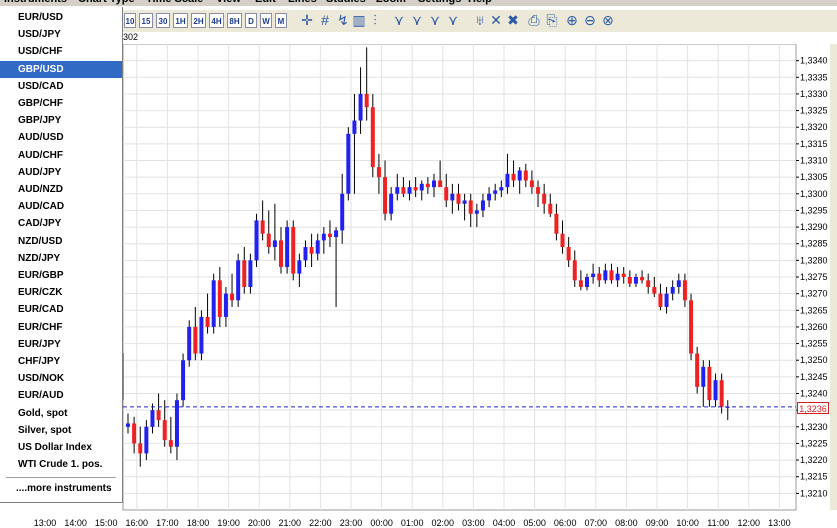 The image size is (837, 528). What do you see at coordinates (61, 189) in the screenshot?
I see `instrument-aud-nzd: AUD/NZD` at bounding box center [61, 189].